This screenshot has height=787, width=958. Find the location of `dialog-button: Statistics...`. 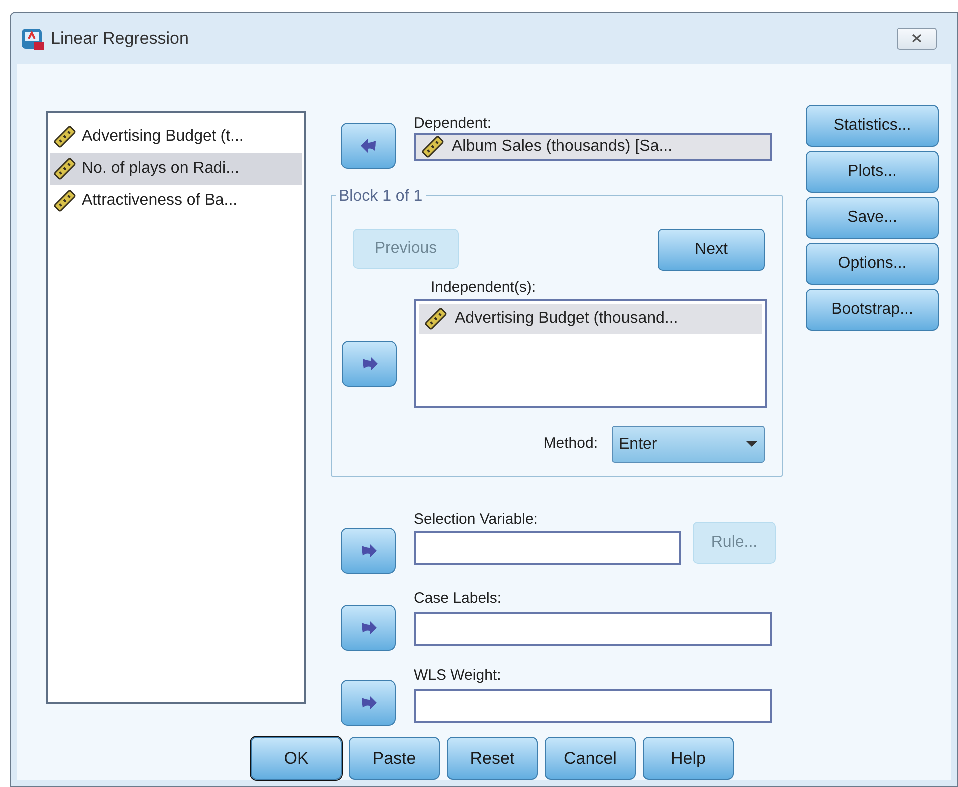

dialog-button: Statistics... is located at coordinates (872, 126).